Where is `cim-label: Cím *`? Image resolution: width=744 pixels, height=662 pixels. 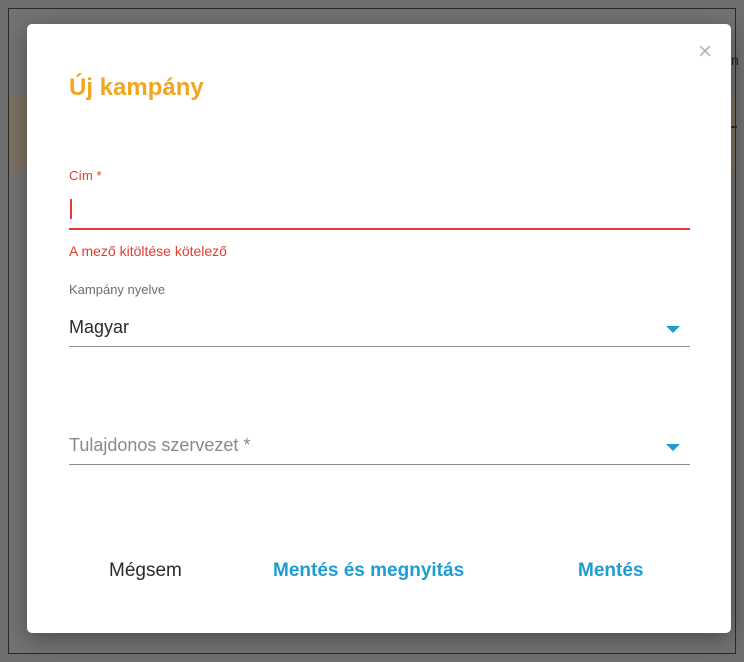 cim-label: Cím * is located at coordinates (85, 175).